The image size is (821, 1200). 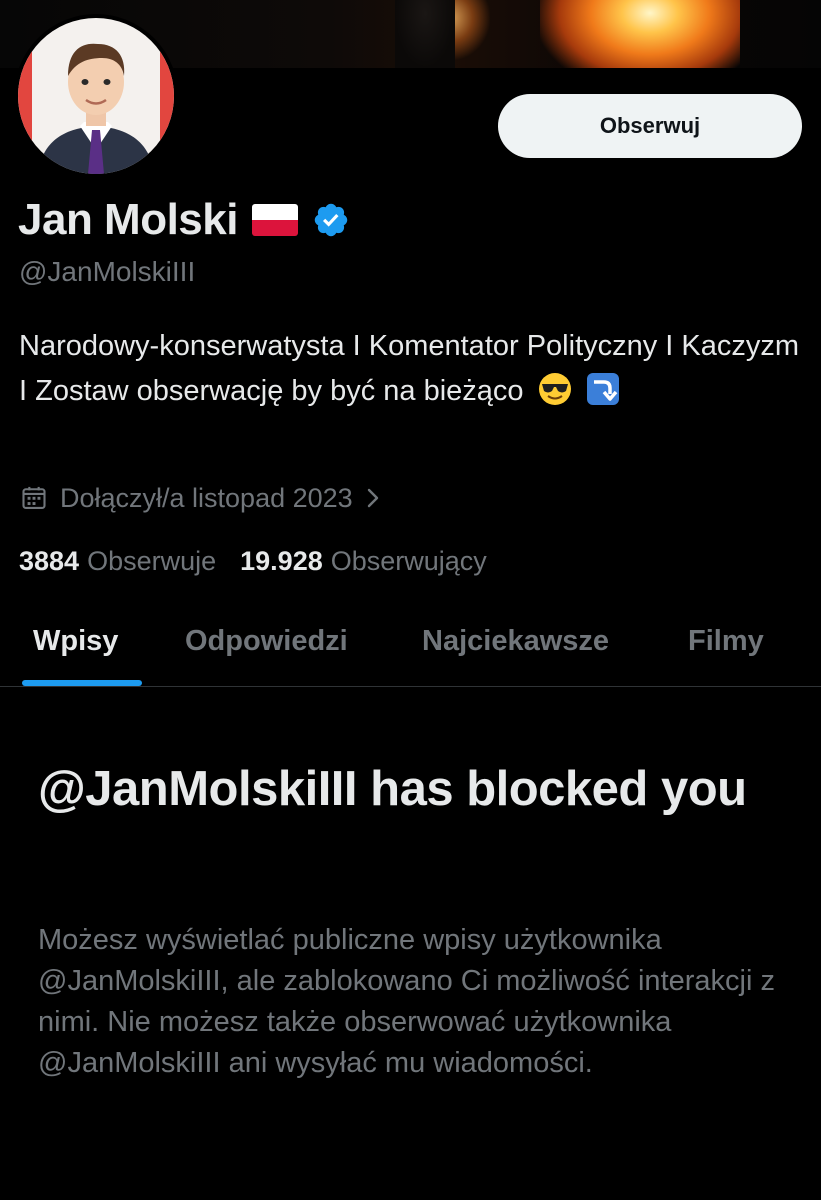 I want to click on avatar-illustration, so click(x=96, y=96).